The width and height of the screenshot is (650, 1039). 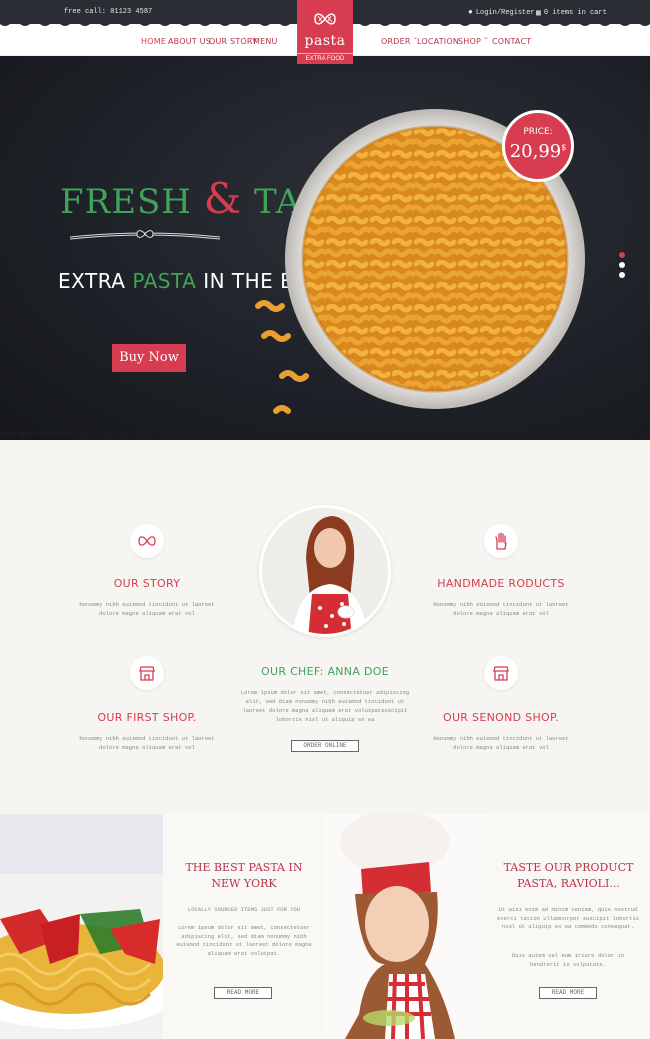 I want to click on nav-shop: SHOP ˇ, so click(x=473, y=41).